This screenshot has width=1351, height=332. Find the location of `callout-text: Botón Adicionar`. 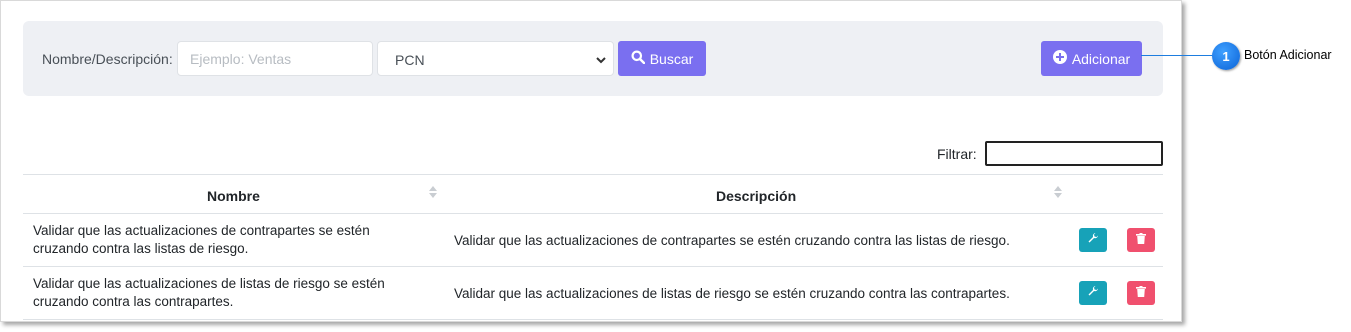

callout-text: Botón Adicionar is located at coordinates (1288, 55).